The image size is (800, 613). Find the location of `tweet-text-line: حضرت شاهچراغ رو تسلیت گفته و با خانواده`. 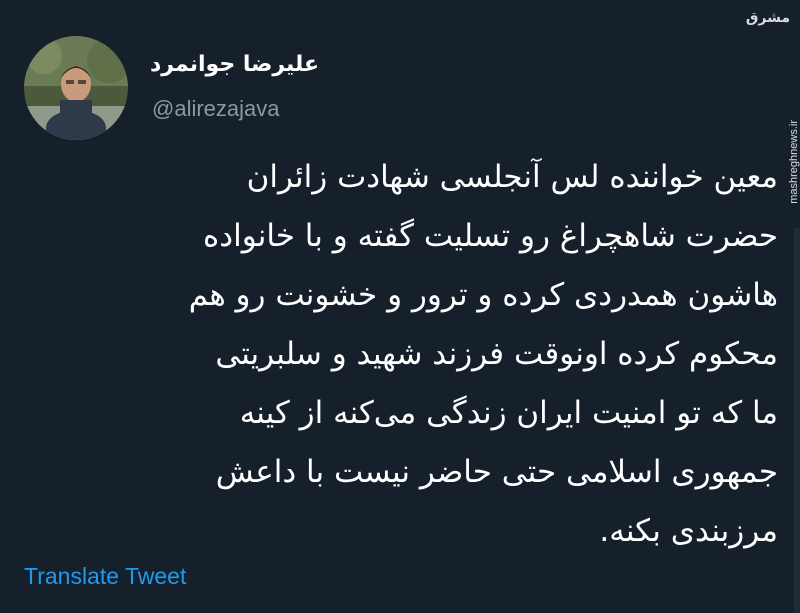

tweet-text-line: حضرت شاهچراغ رو تسلیت گفته و با خانواده is located at coordinates (490, 236).